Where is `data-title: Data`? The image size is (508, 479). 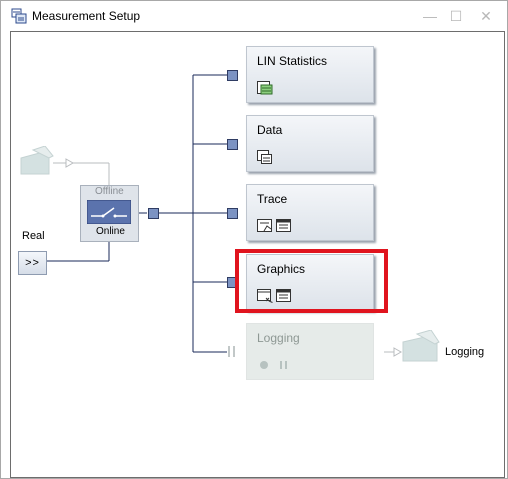 data-title: Data is located at coordinates (270, 130).